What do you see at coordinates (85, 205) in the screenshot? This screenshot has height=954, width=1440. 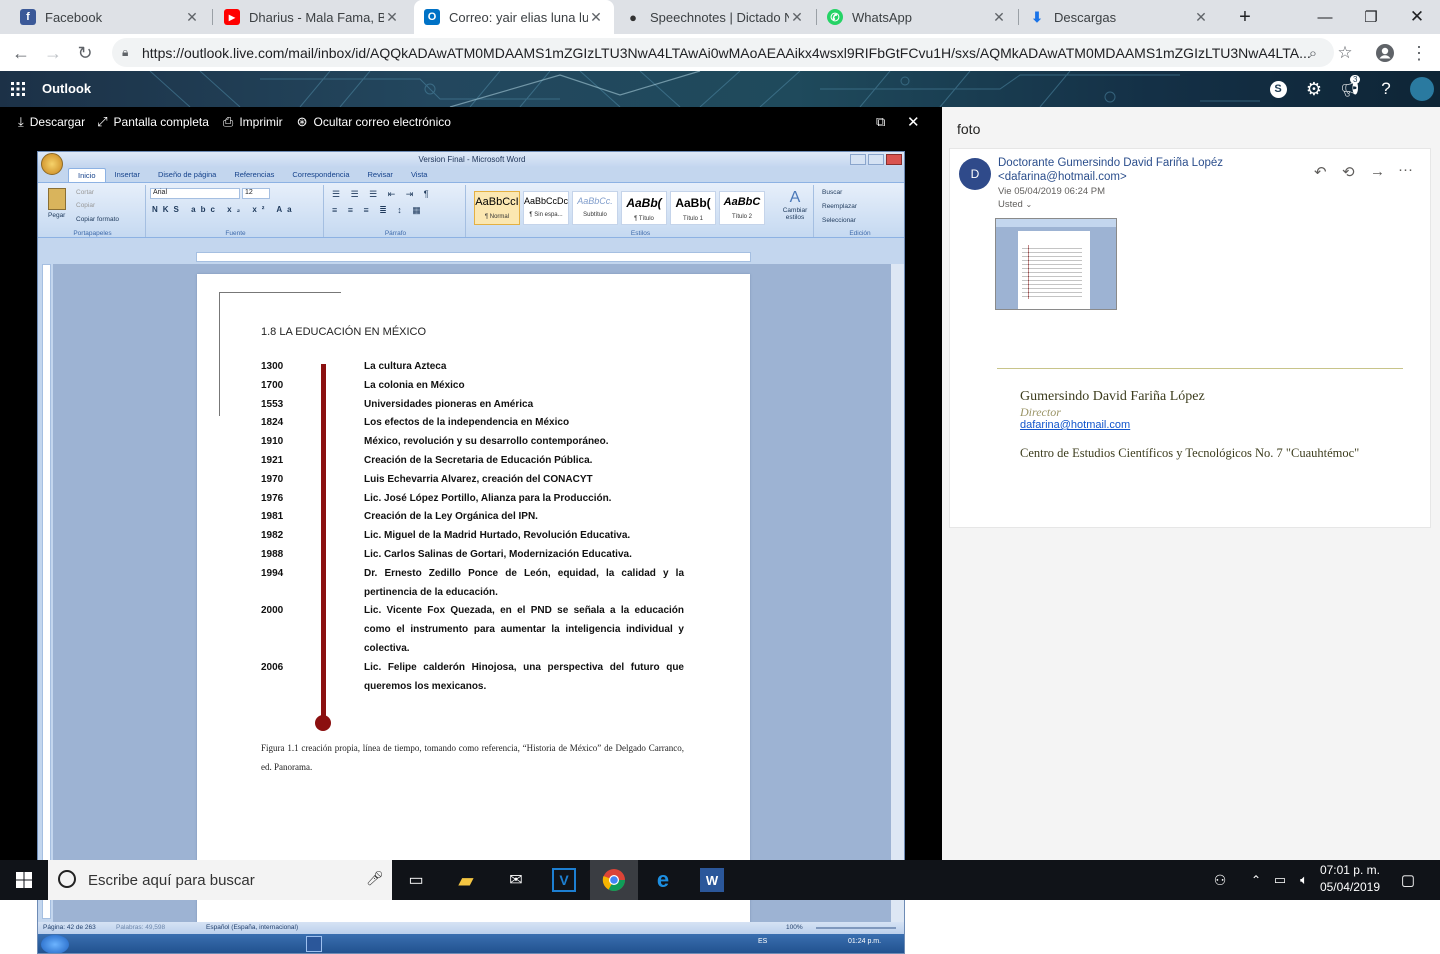 I see `copy-label: Copiar` at bounding box center [85, 205].